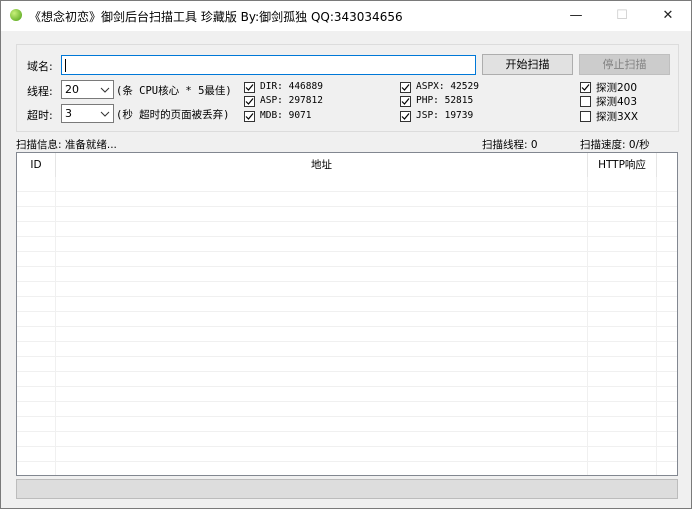  I want to click on probe-3xx-checkbox, so click(585, 116).